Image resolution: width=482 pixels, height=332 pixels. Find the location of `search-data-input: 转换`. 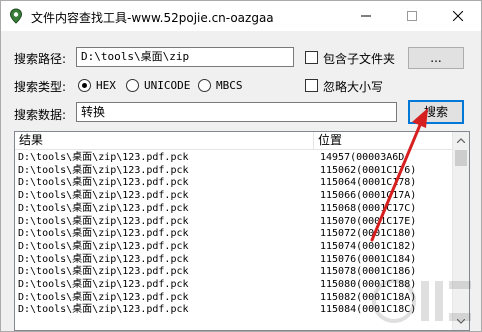

search-data-input: 转换 is located at coordinates (236, 112).